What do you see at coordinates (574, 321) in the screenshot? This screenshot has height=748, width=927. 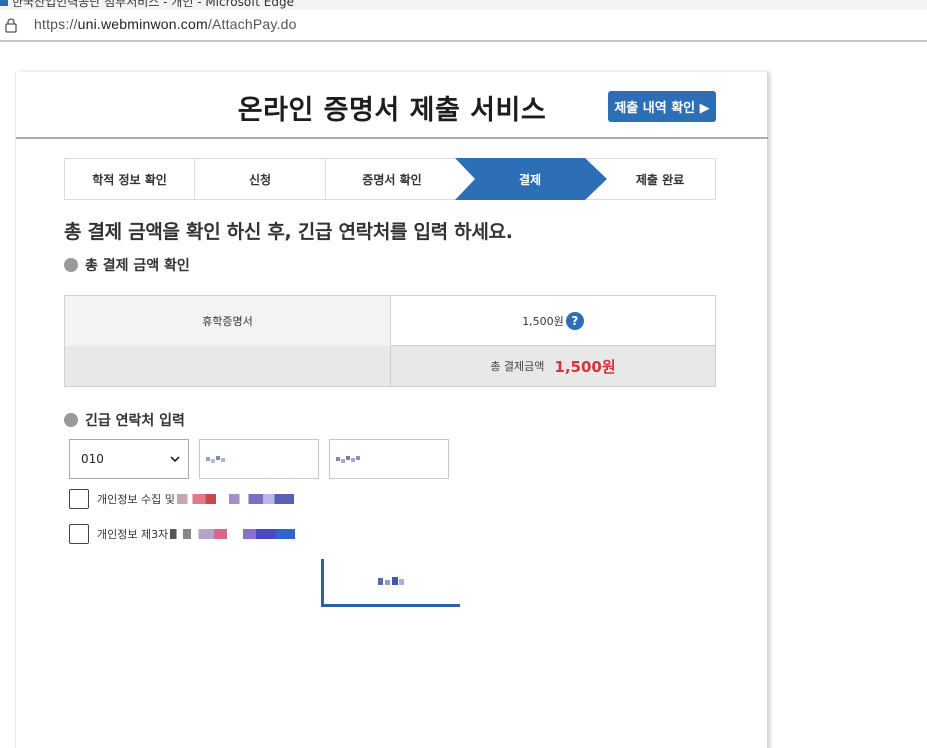 I see `question-circle-icon: ?` at bounding box center [574, 321].